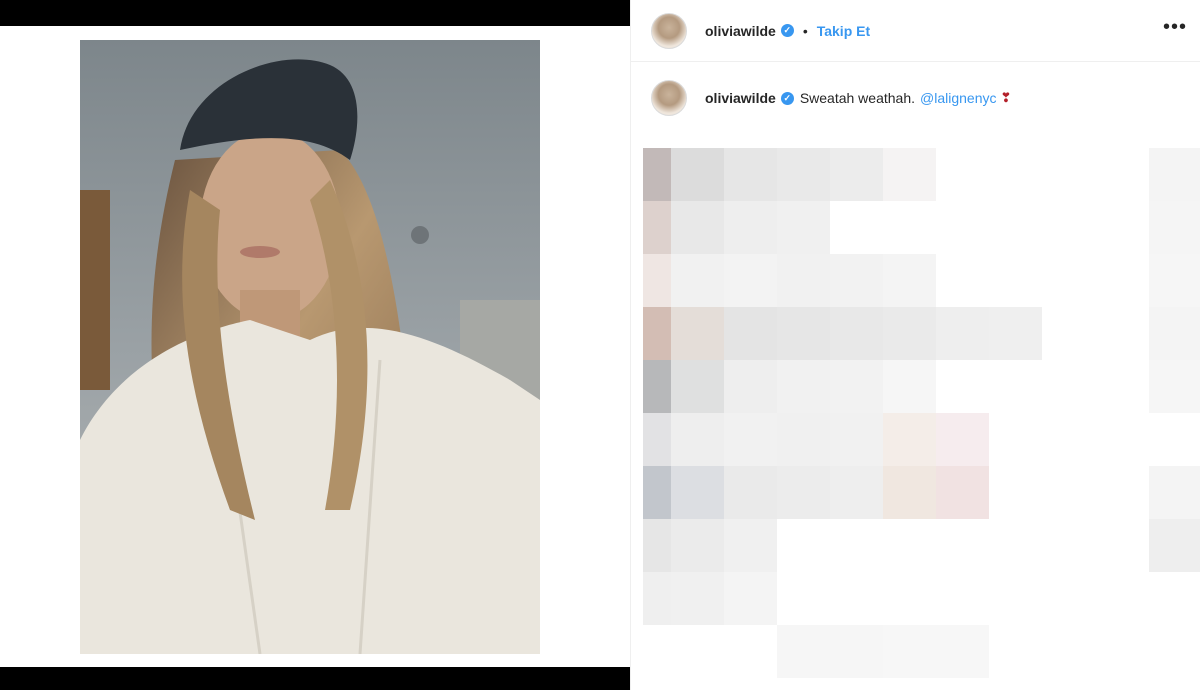  I want to click on media-bottom-black-bar, so click(315, 678).